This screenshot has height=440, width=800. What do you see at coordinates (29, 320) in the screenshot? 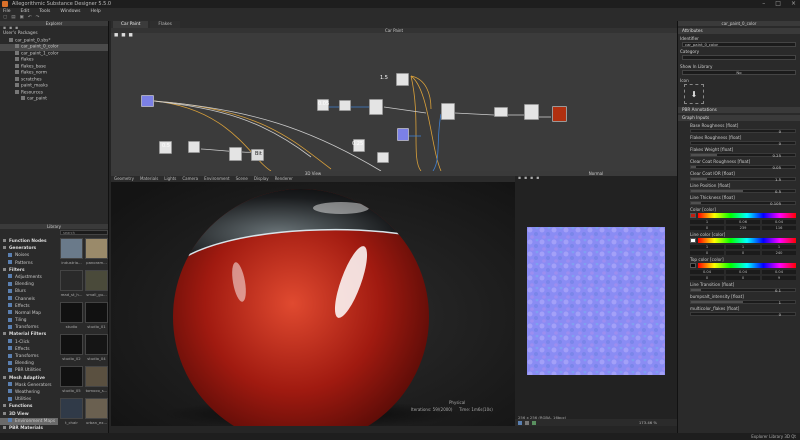
I see `library-category: Tiling` at bounding box center [29, 320].